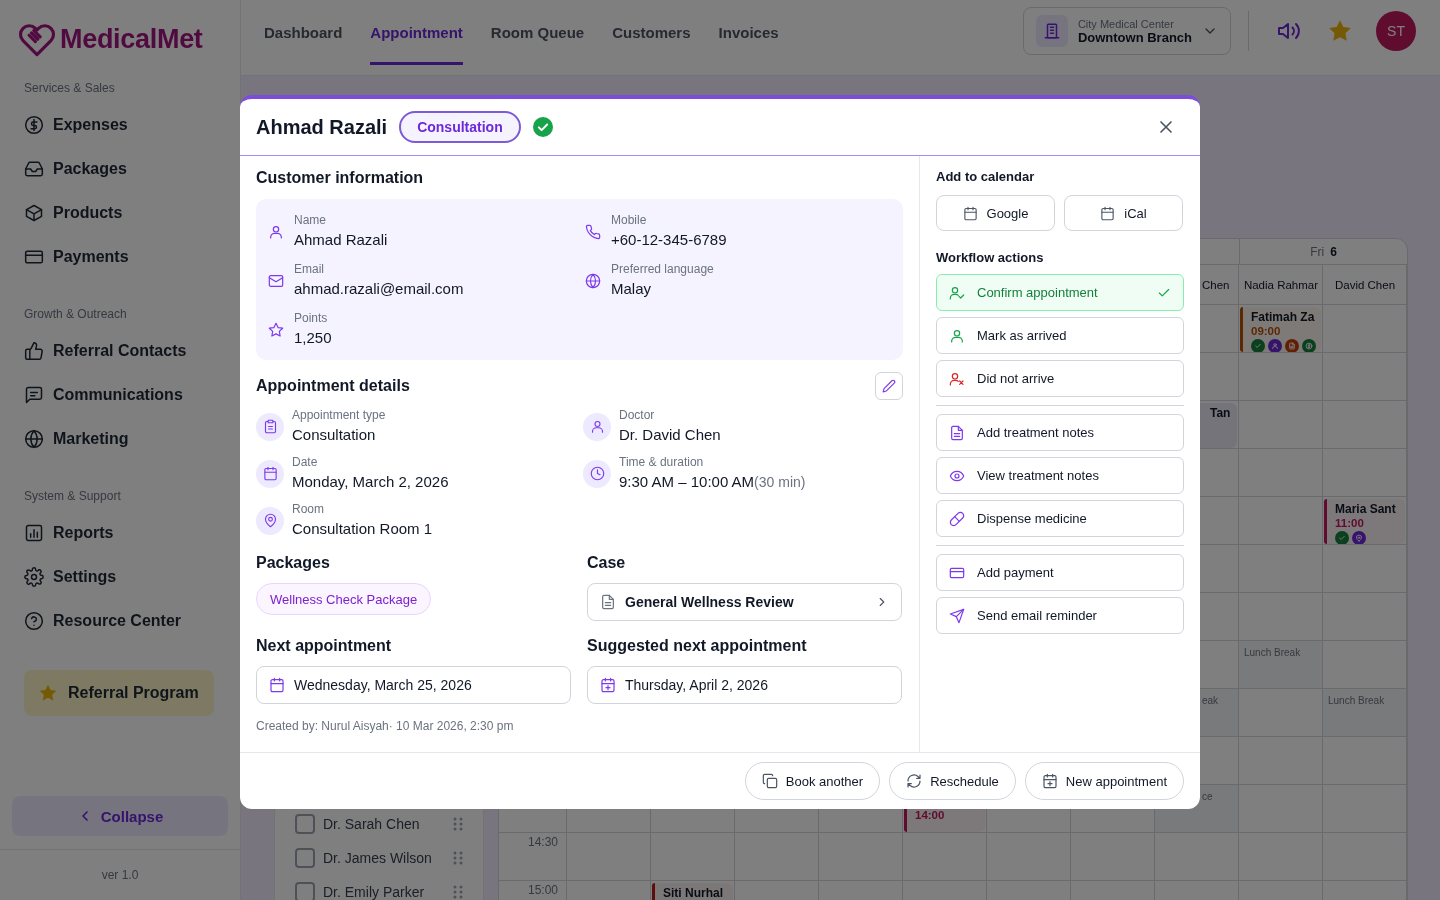 Image resolution: width=1440 pixels, height=900 pixels. Describe the element at coordinates (416, 32) in the screenshot. I see `nav-tab: Appointment` at that location.